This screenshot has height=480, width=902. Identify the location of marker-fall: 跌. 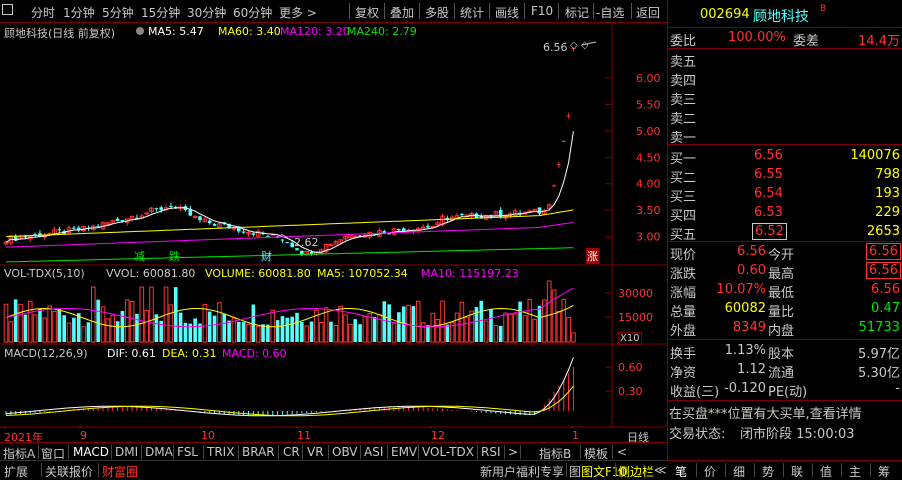
(174, 256).